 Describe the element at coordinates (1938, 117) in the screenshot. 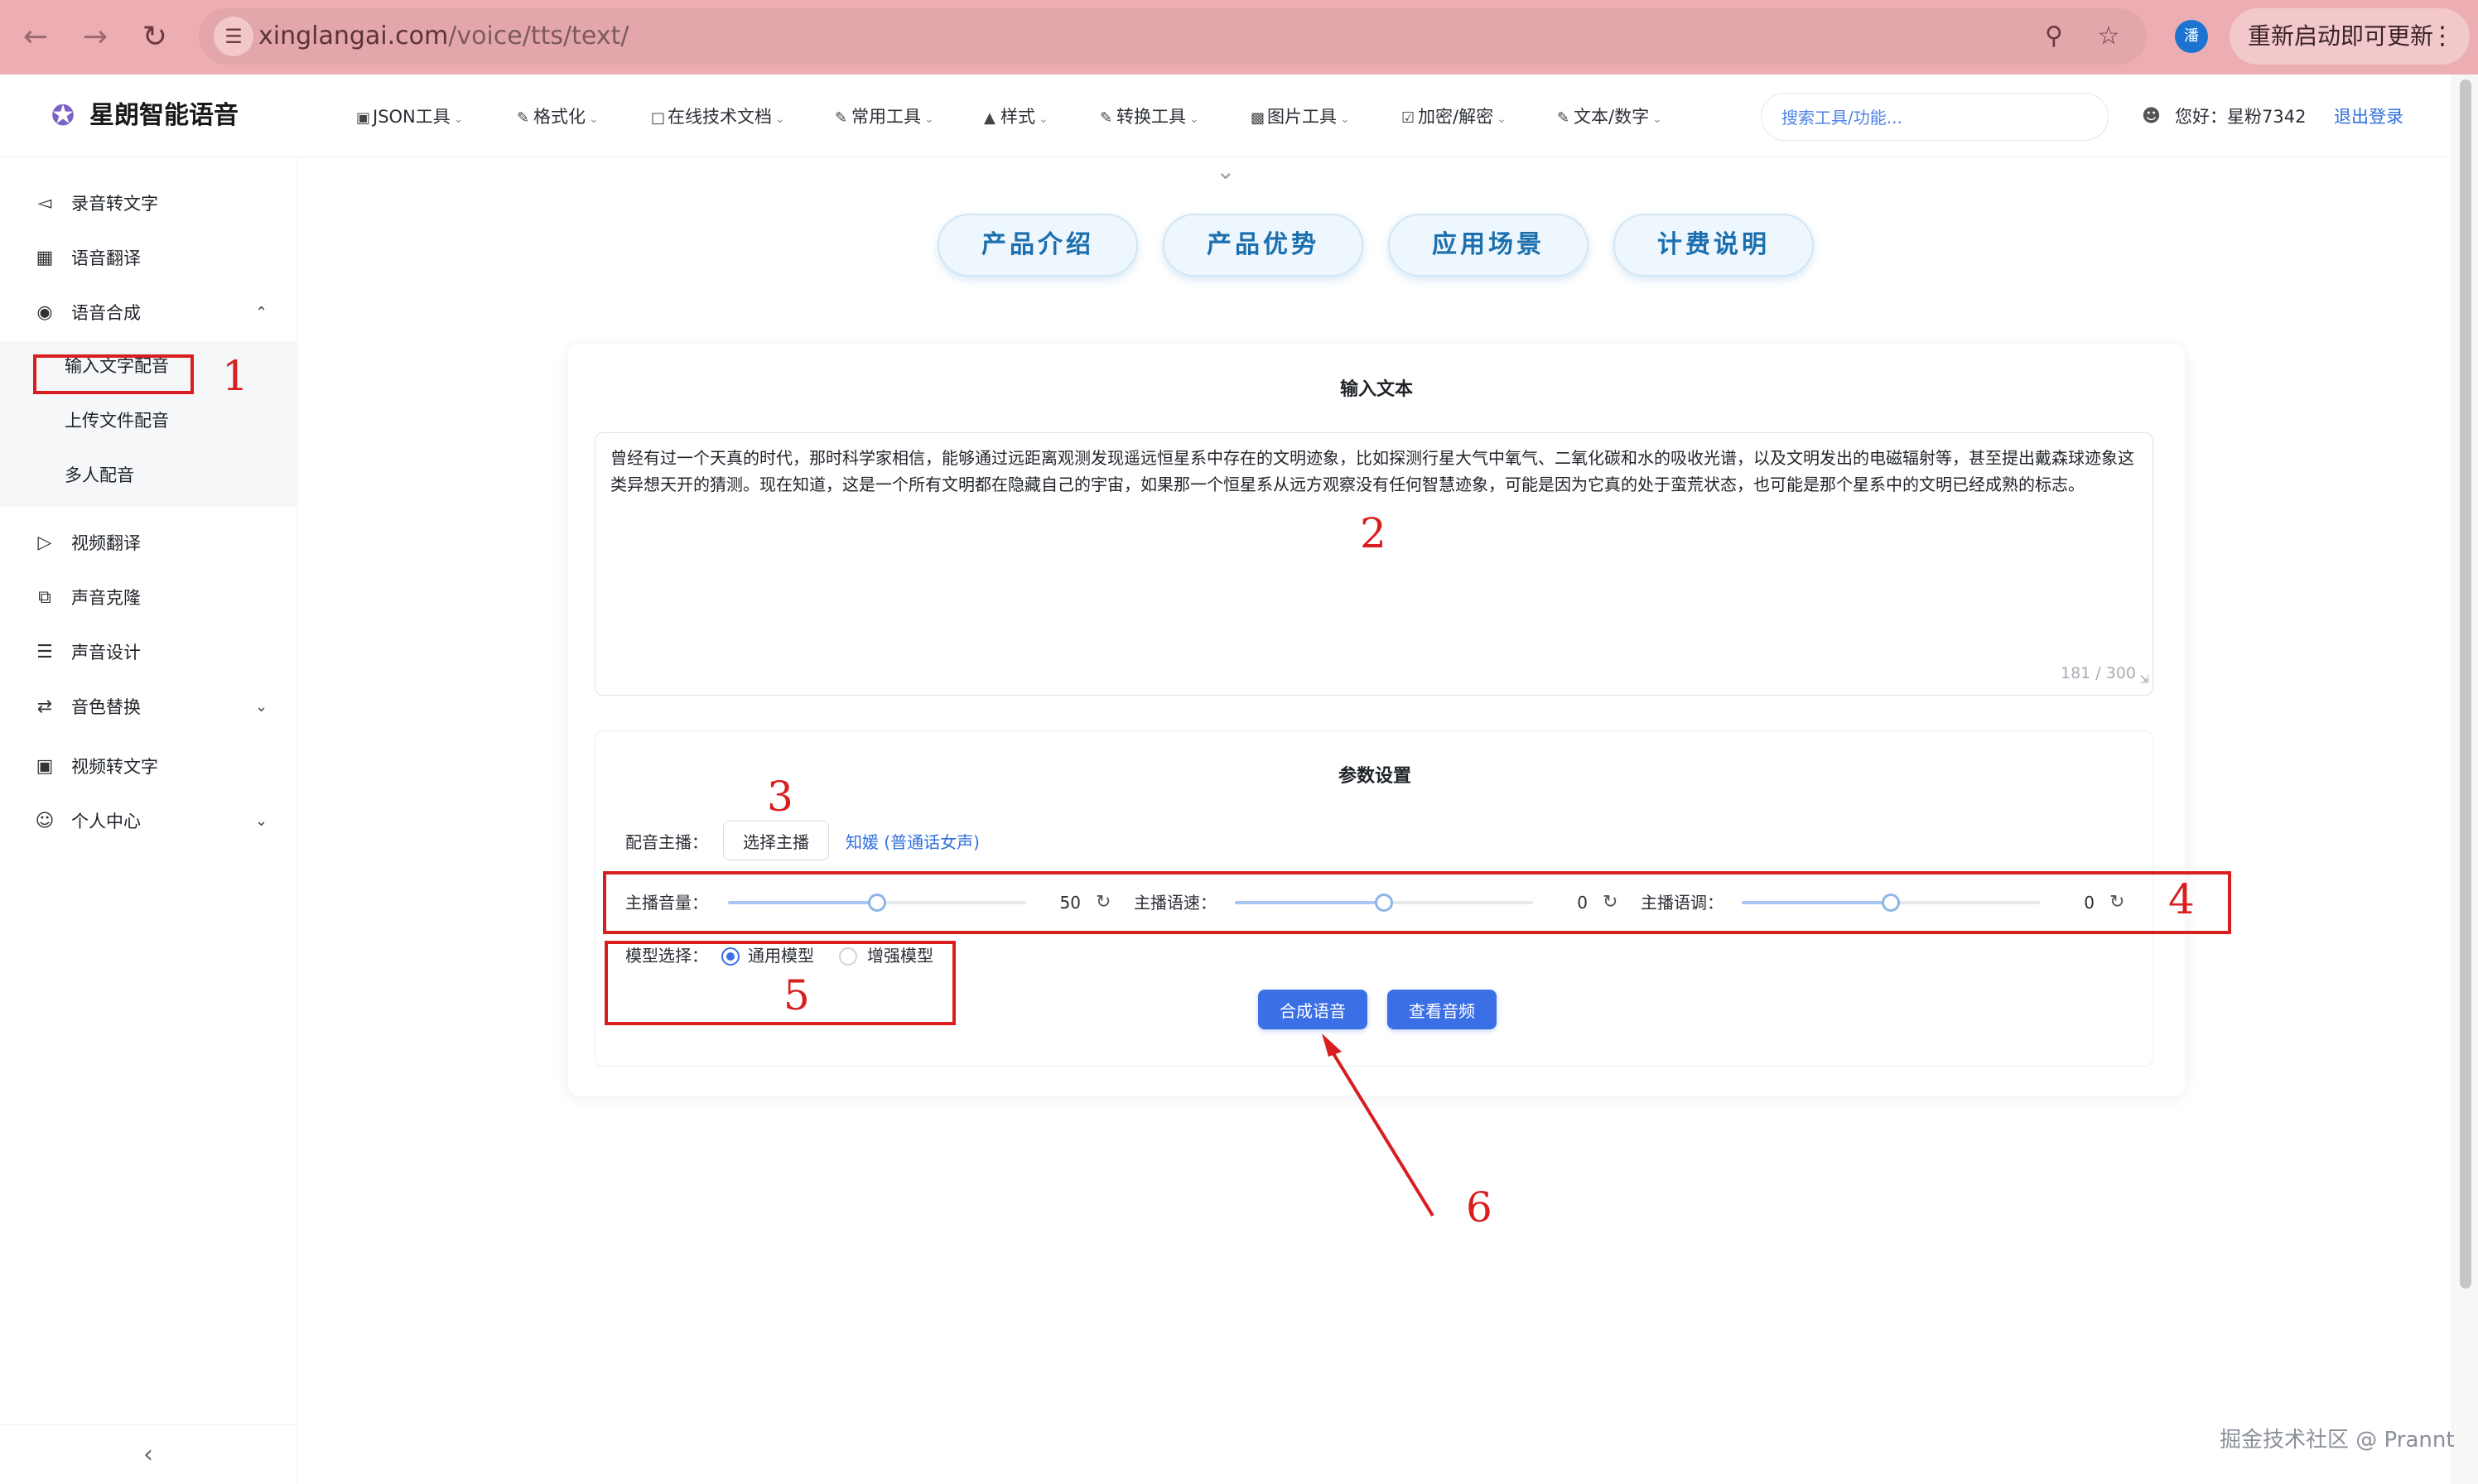

I see `search-input` at that location.